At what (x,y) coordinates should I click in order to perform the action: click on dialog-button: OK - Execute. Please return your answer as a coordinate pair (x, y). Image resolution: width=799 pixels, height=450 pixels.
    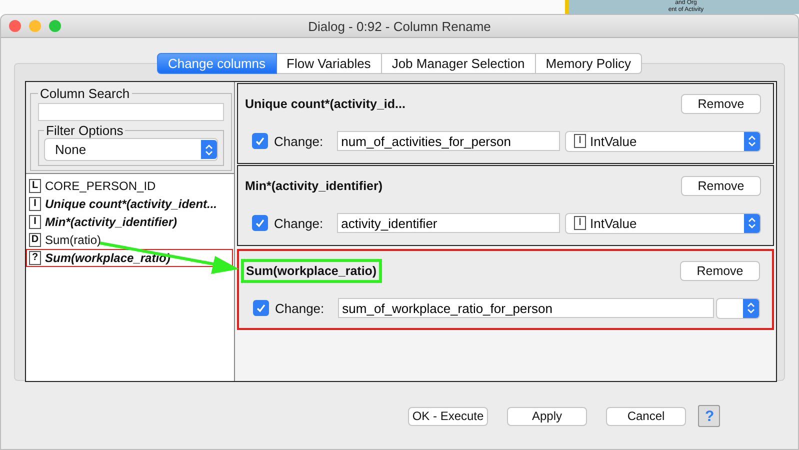
    Looking at the image, I should click on (448, 416).